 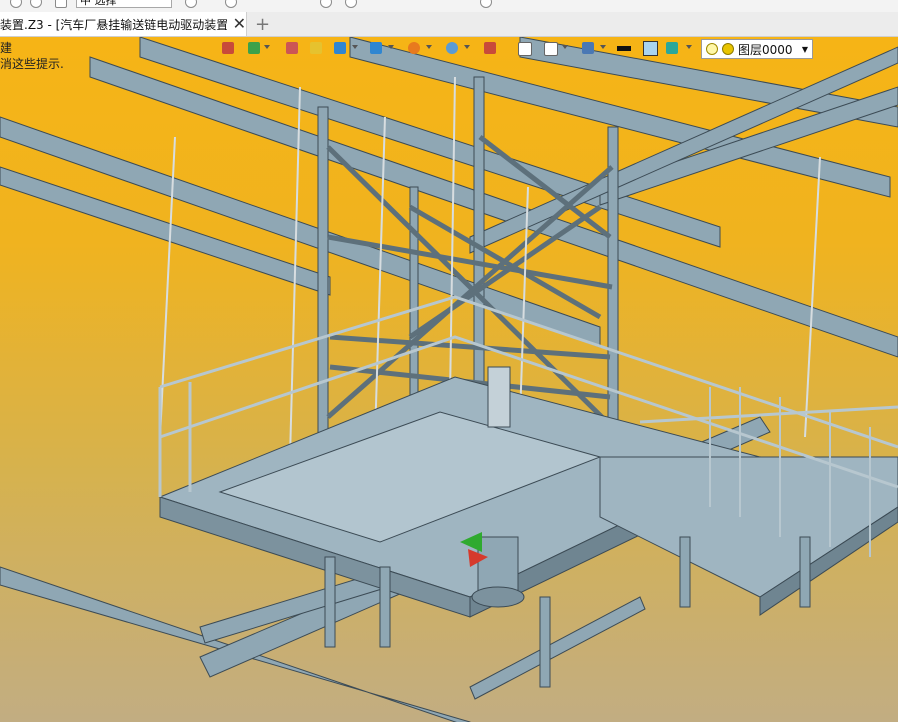 What do you see at coordinates (712, 49) in the screenshot?
I see `lightbulb-icon` at bounding box center [712, 49].